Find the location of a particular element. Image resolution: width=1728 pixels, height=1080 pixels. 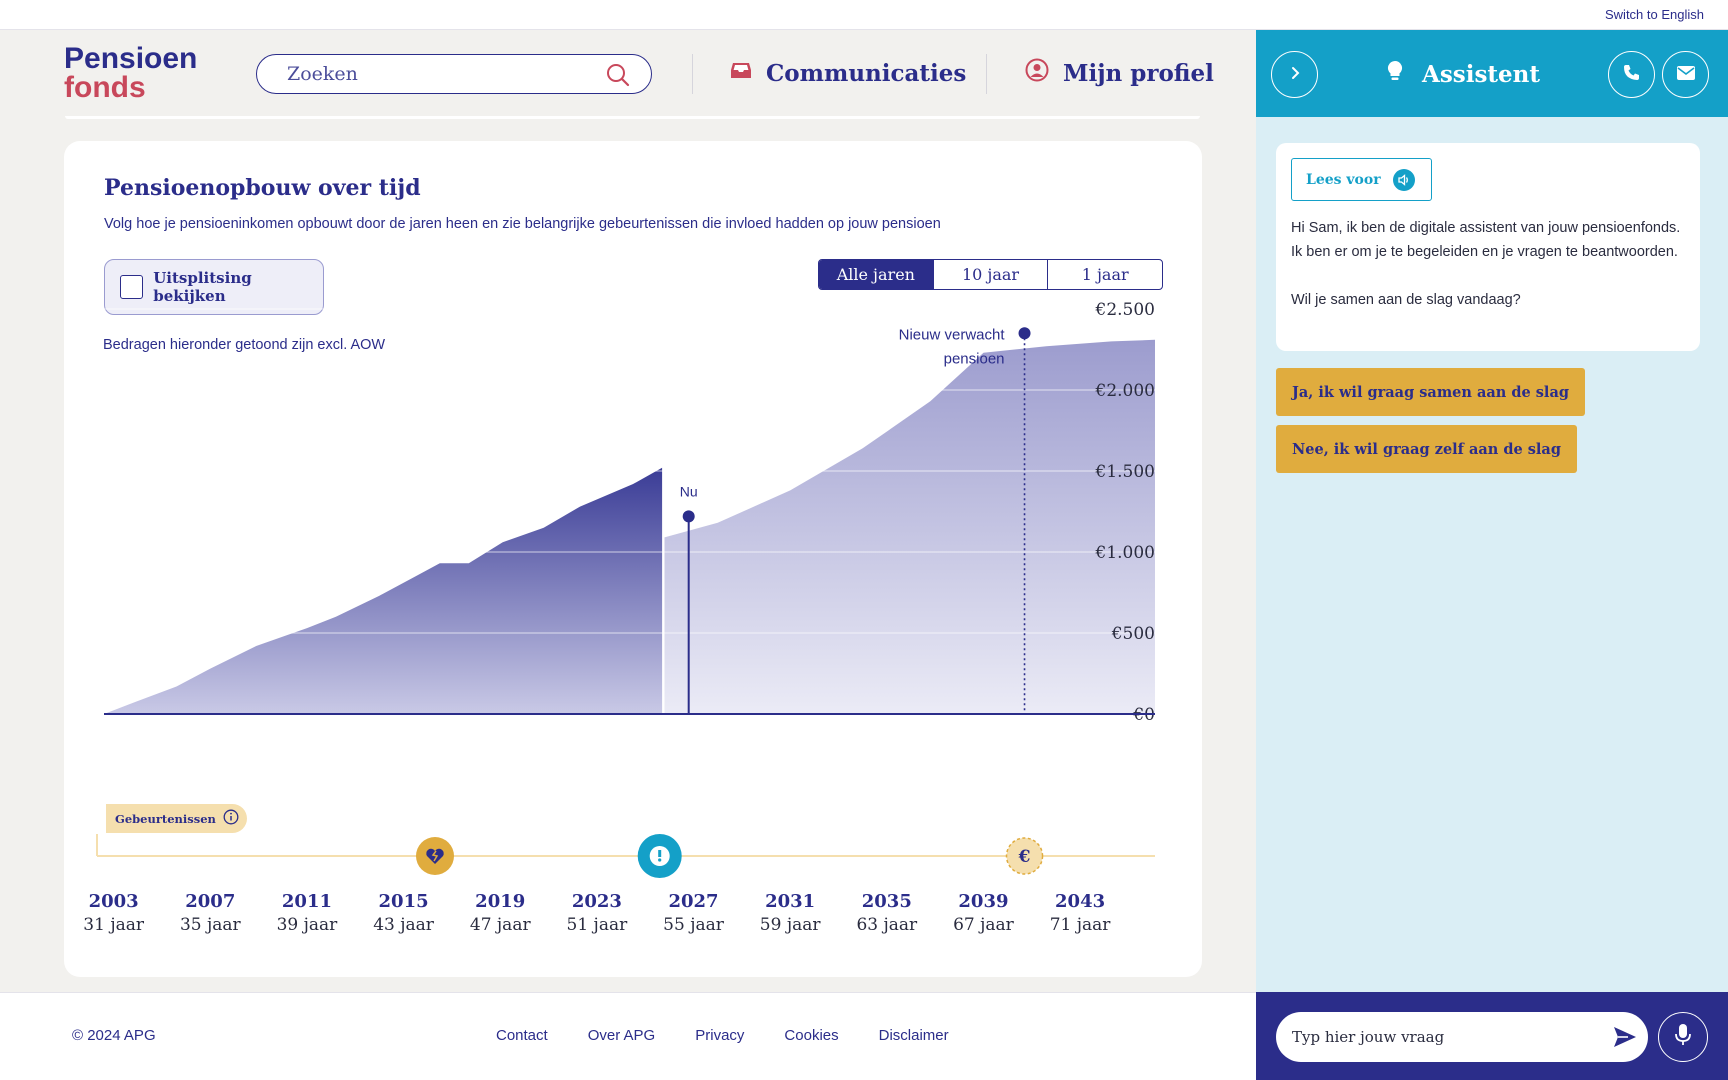

x-tick-age: 35 jaar is located at coordinates (211, 925).